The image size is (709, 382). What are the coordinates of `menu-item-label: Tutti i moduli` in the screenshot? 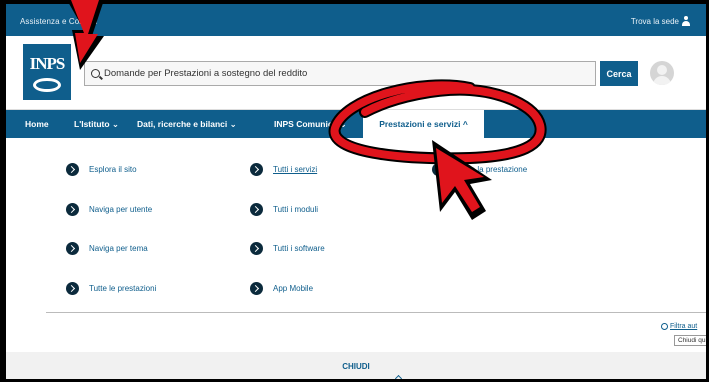 It's located at (296, 209).